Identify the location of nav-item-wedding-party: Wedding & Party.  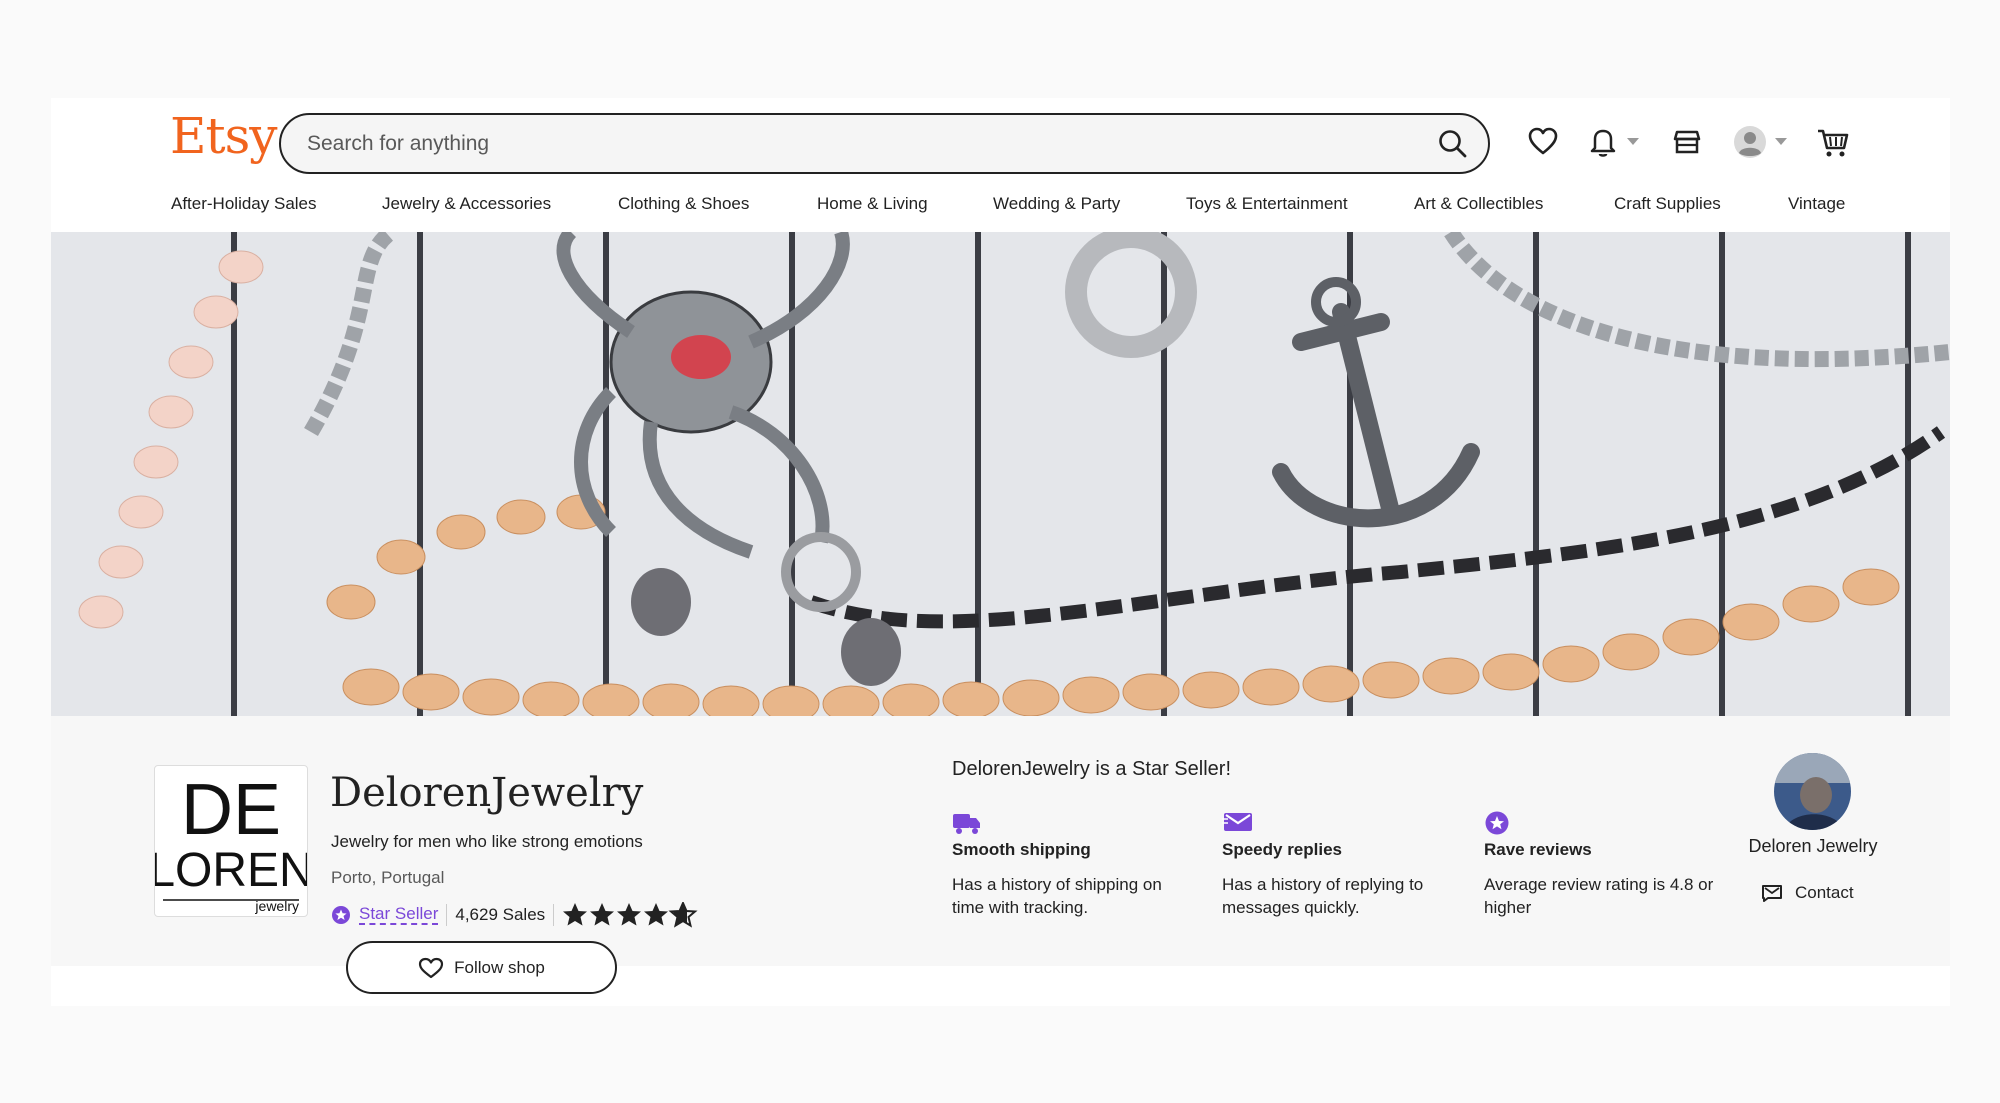
(1056, 204).